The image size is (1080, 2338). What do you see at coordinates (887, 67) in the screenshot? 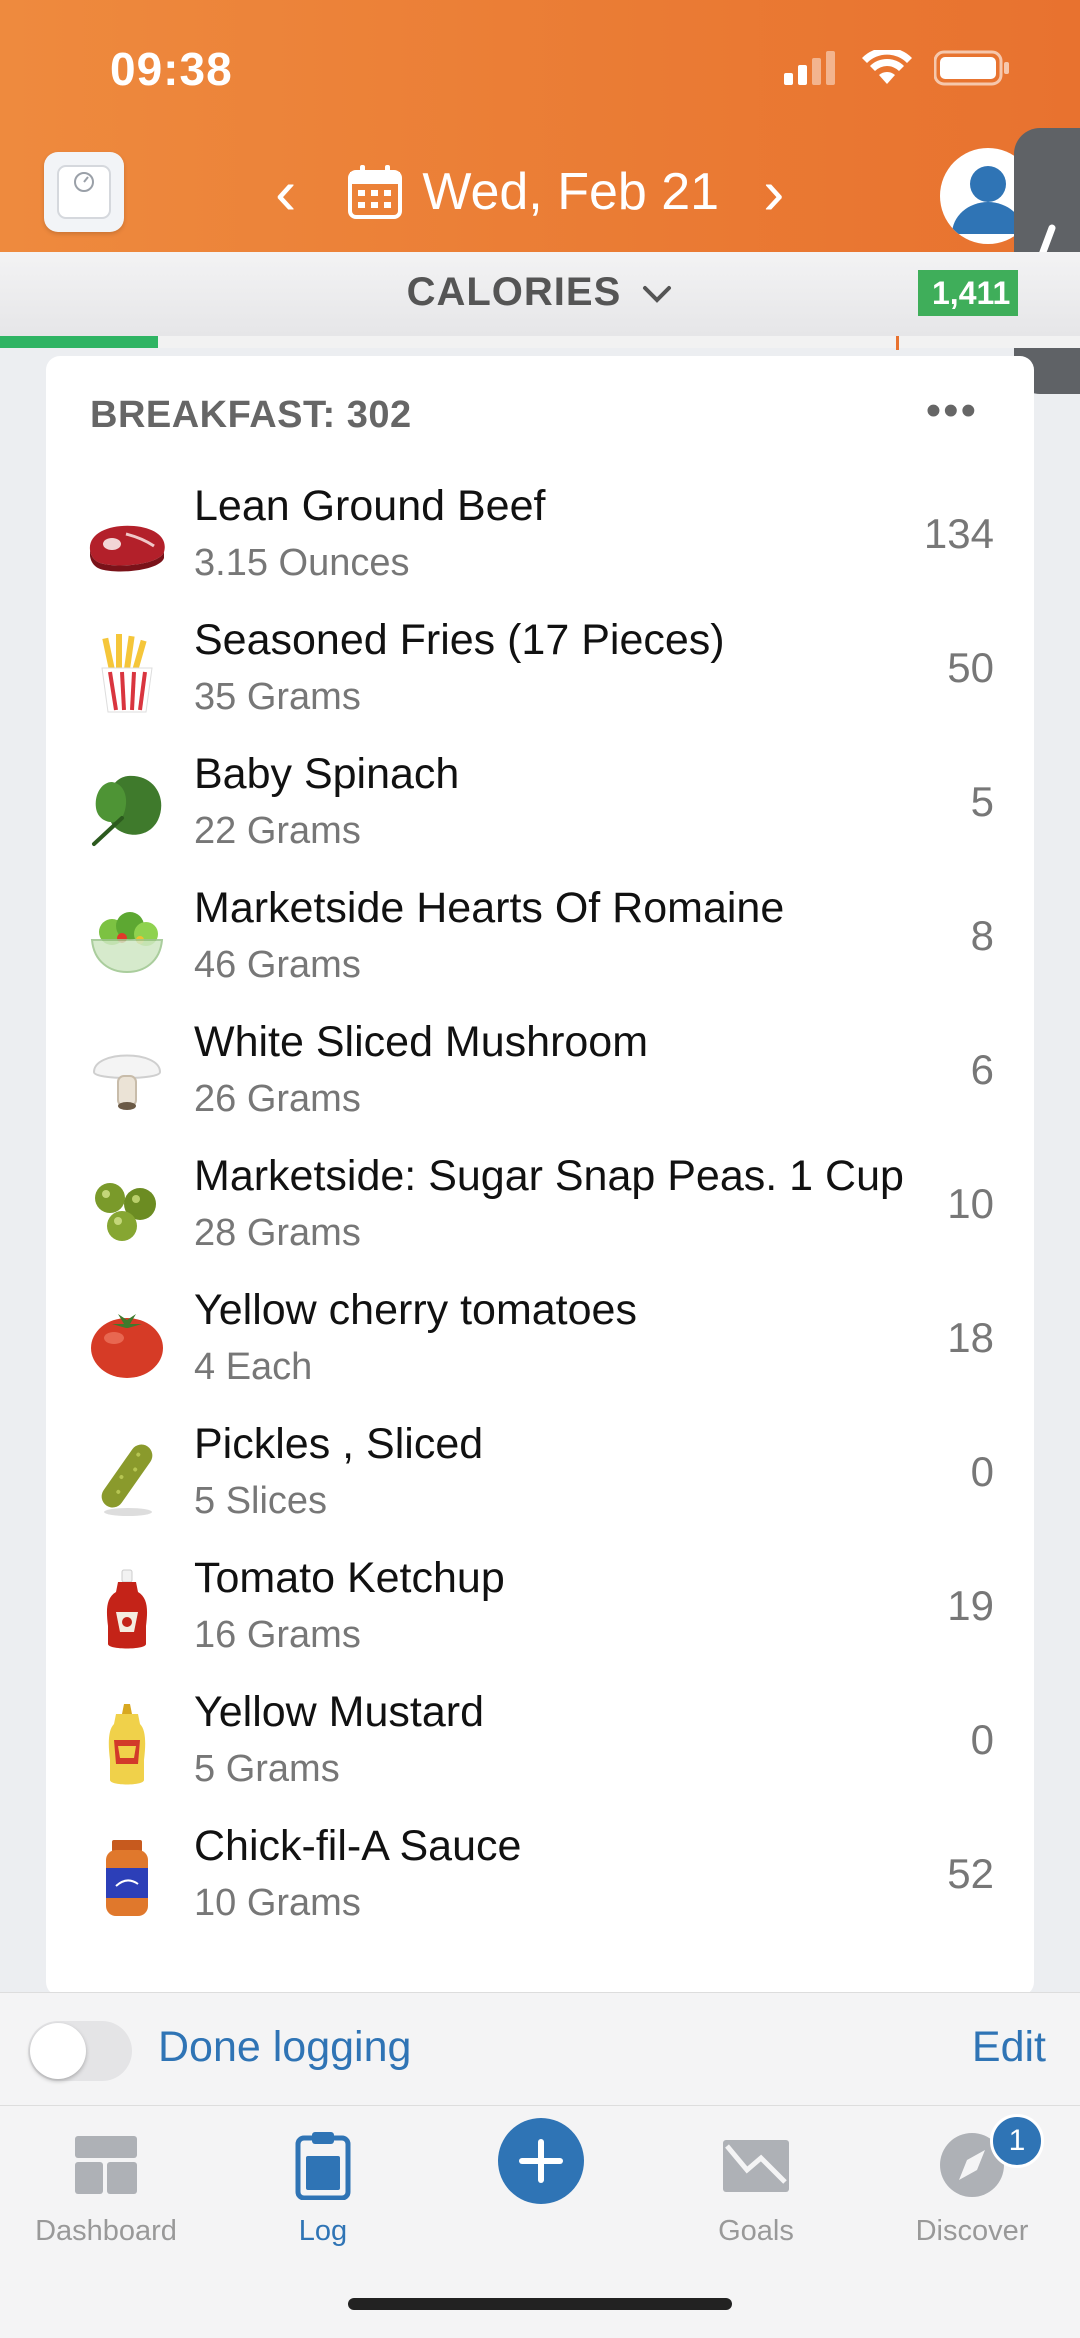
I see `wifi-icon` at bounding box center [887, 67].